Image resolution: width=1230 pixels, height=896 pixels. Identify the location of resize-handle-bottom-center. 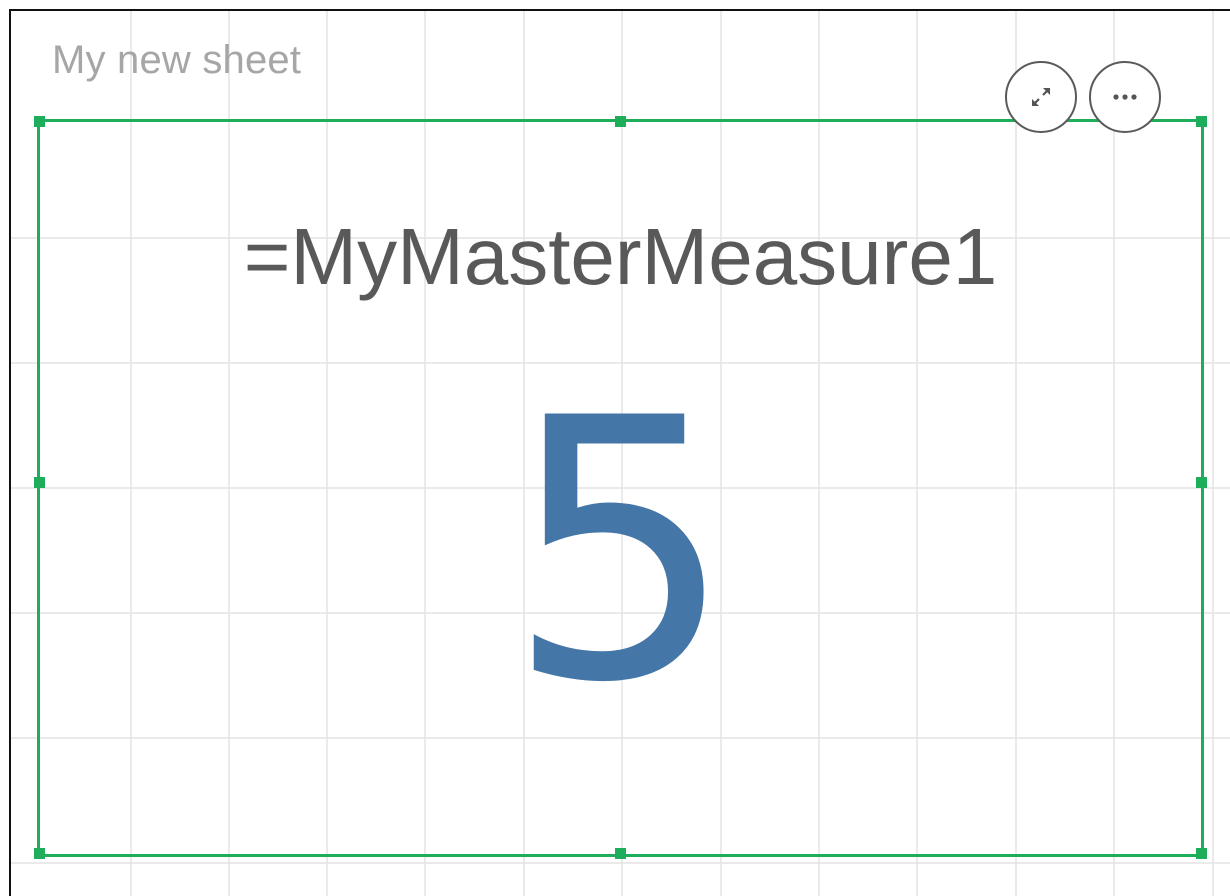
(620, 853).